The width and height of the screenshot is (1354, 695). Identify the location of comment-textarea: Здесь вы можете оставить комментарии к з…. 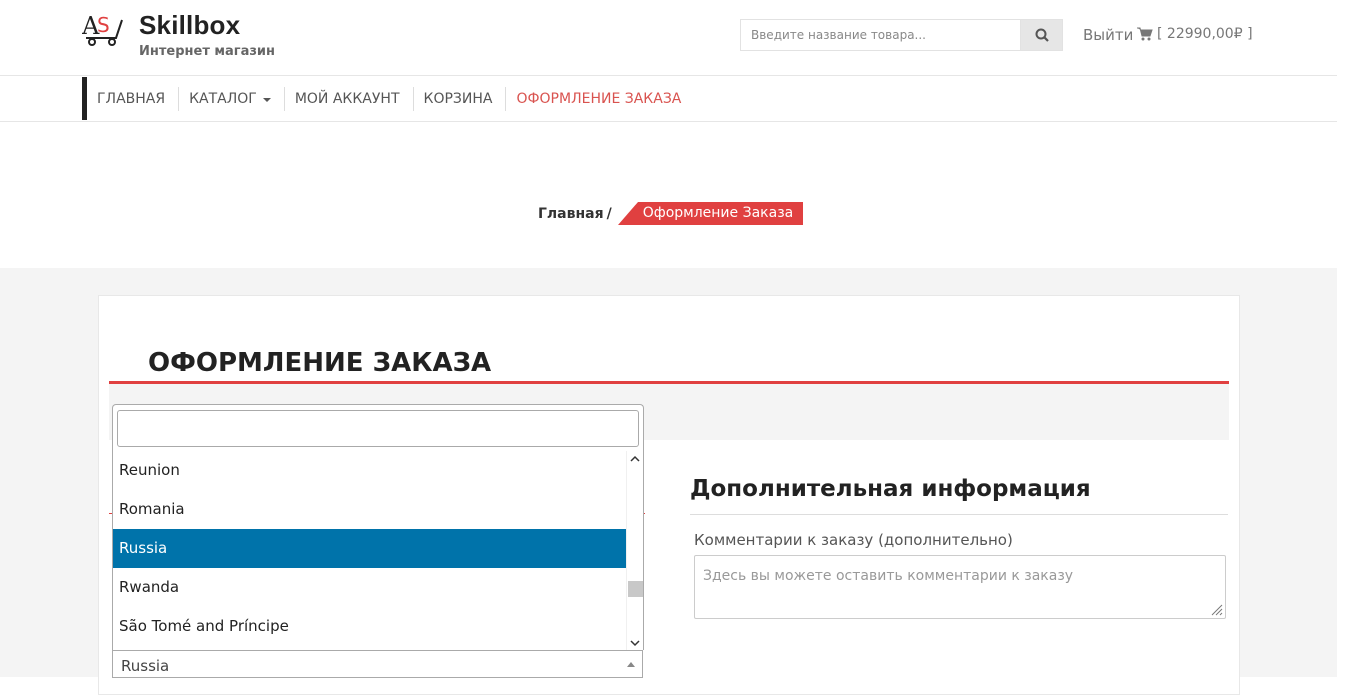
(960, 587).